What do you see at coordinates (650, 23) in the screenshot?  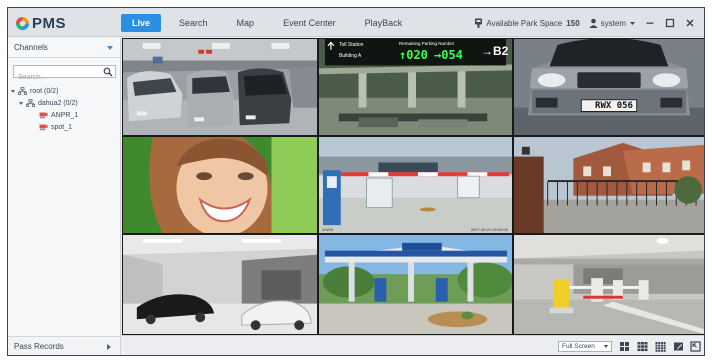 I see `minimize-icon` at bounding box center [650, 23].